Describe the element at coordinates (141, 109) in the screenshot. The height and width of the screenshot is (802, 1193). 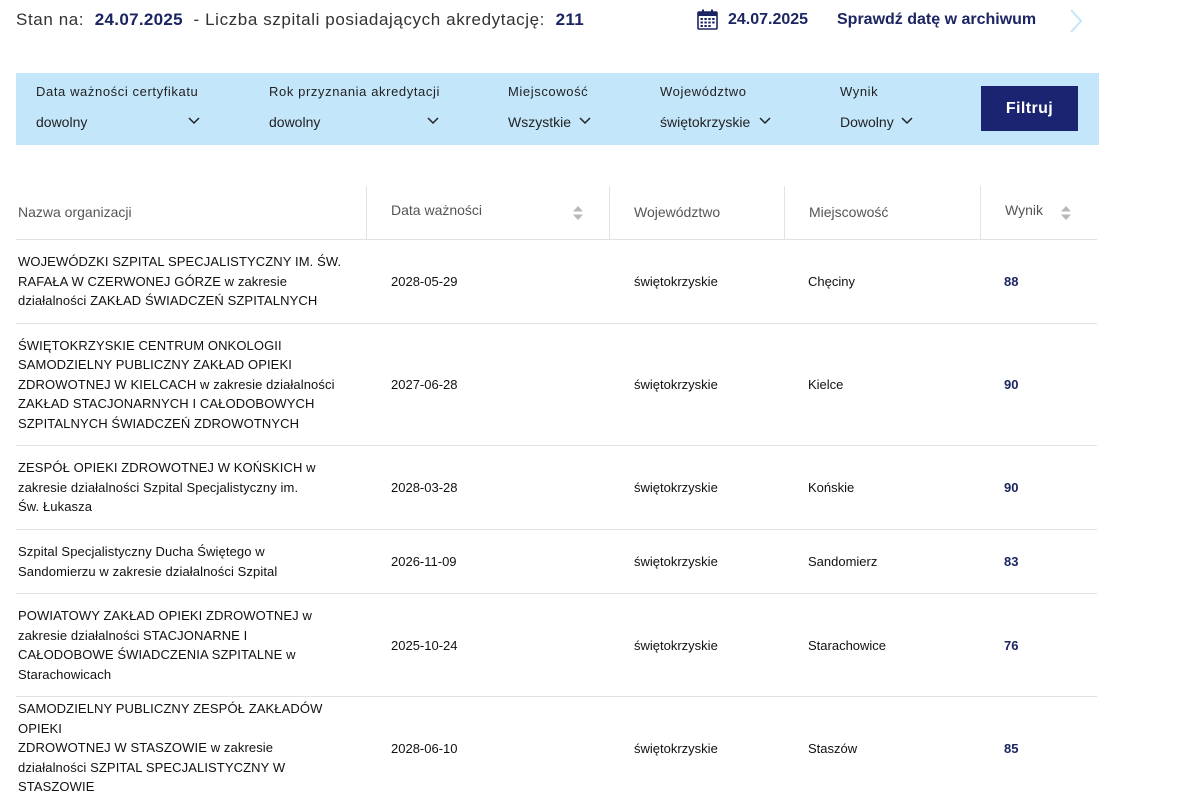
I see `filter-certificate-expiry: Data ważności certyfikatu dowolny` at that location.